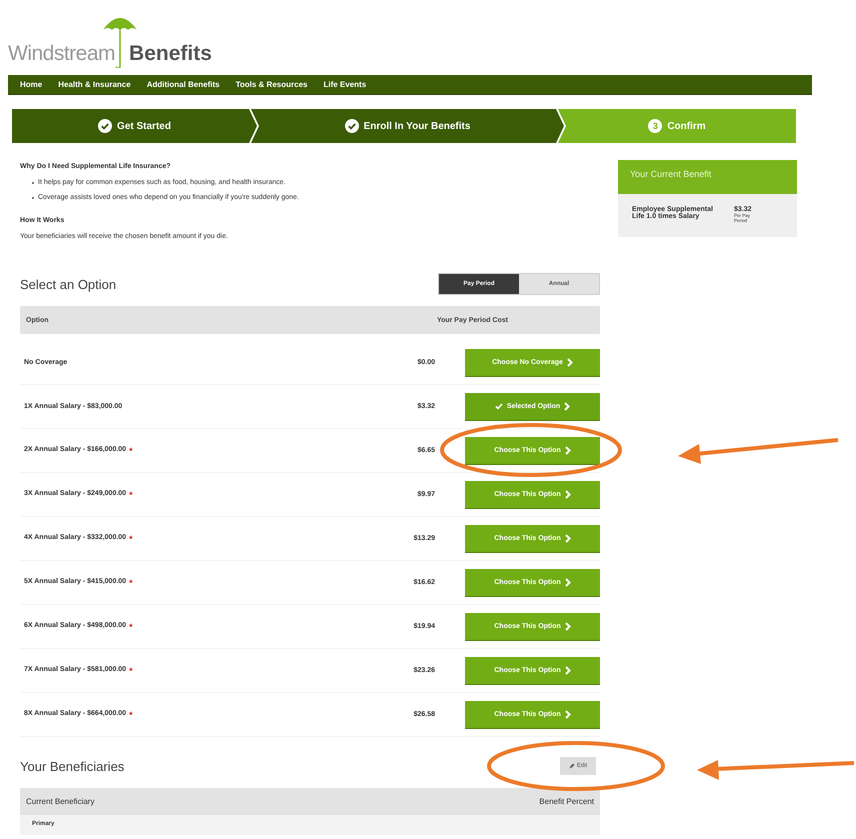  Describe the element at coordinates (655, 126) in the screenshot. I see `step-number: 3` at that location.